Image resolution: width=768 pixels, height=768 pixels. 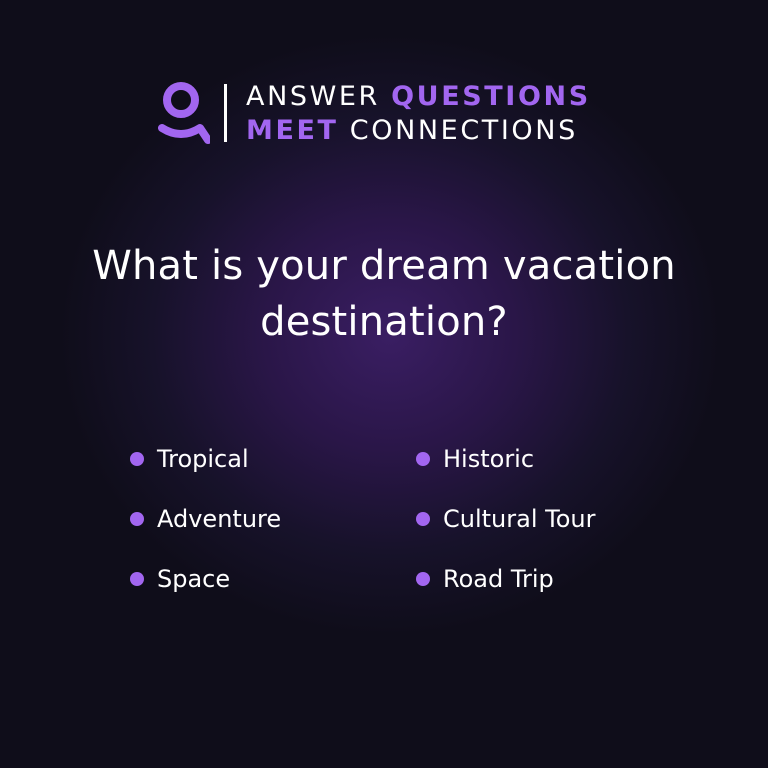 I want to click on option-historic: Historic, so click(x=475, y=459).